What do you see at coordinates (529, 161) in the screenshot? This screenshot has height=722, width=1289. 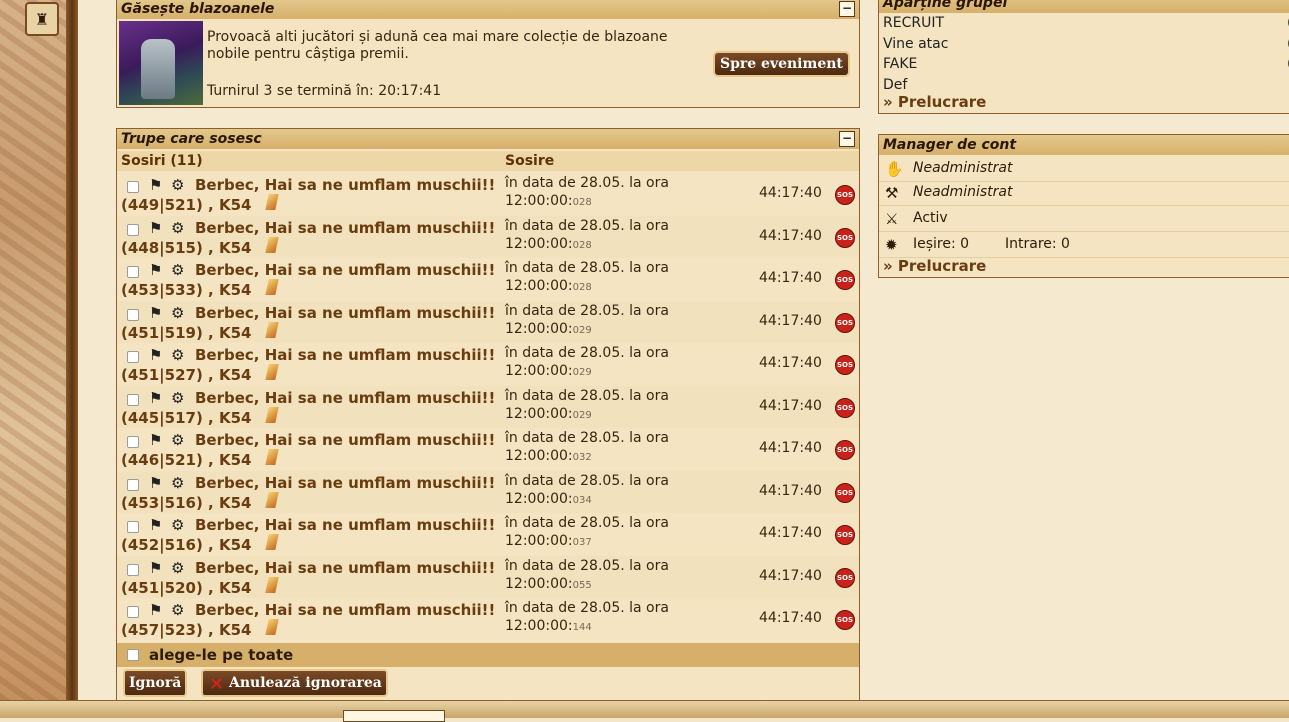 I see `col-arrival: Sosire` at bounding box center [529, 161].